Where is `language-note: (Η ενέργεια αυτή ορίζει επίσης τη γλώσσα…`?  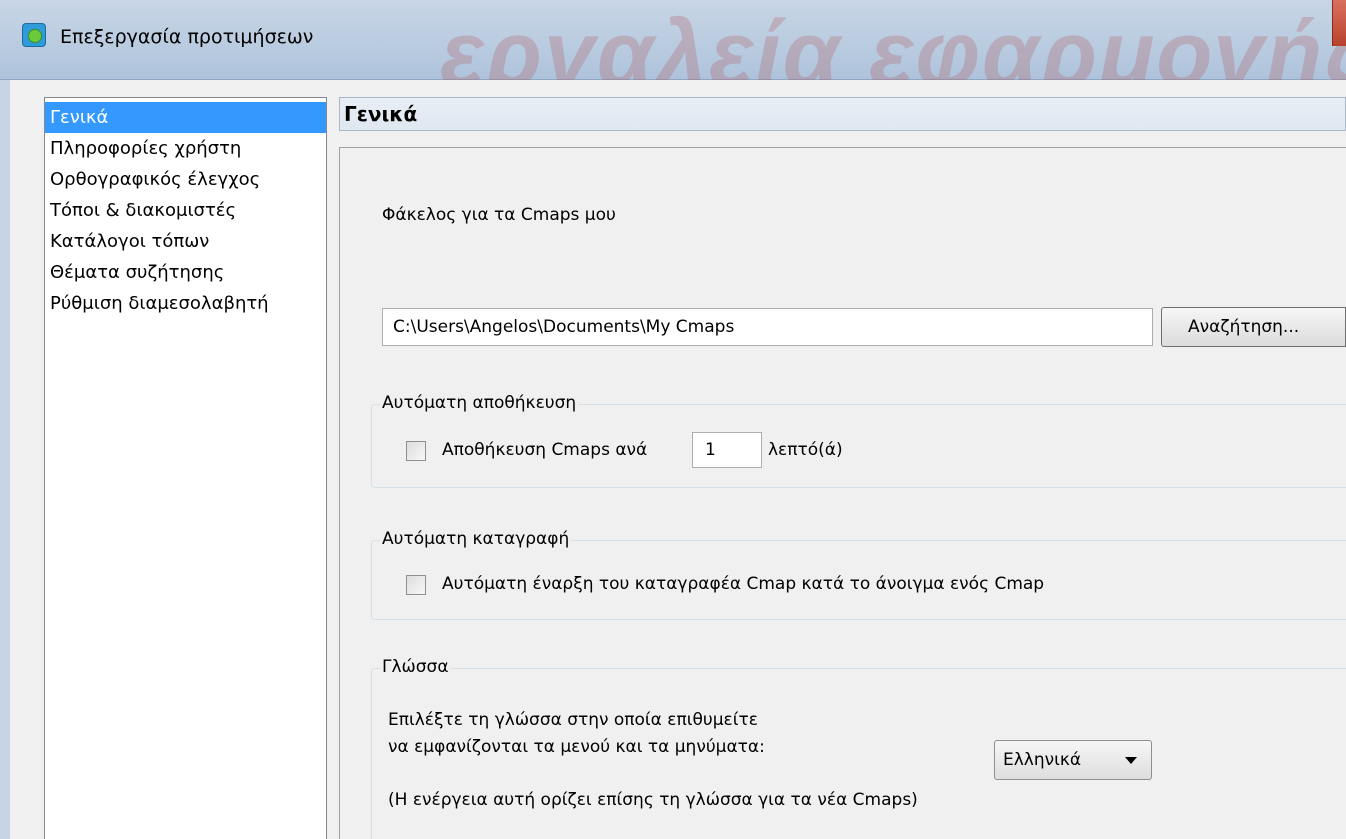
language-note: (Η ενέργεια αυτή ορίζει επίσης τη γλώσσα… is located at coordinates (653, 800).